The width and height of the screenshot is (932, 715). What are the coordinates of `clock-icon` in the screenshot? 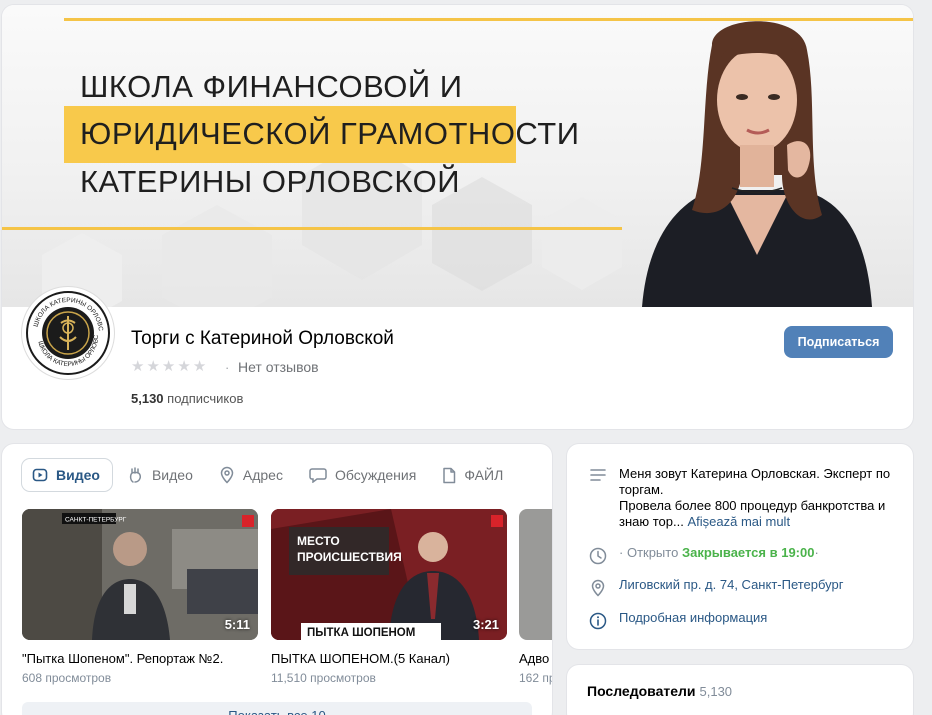 It's located at (598, 555).